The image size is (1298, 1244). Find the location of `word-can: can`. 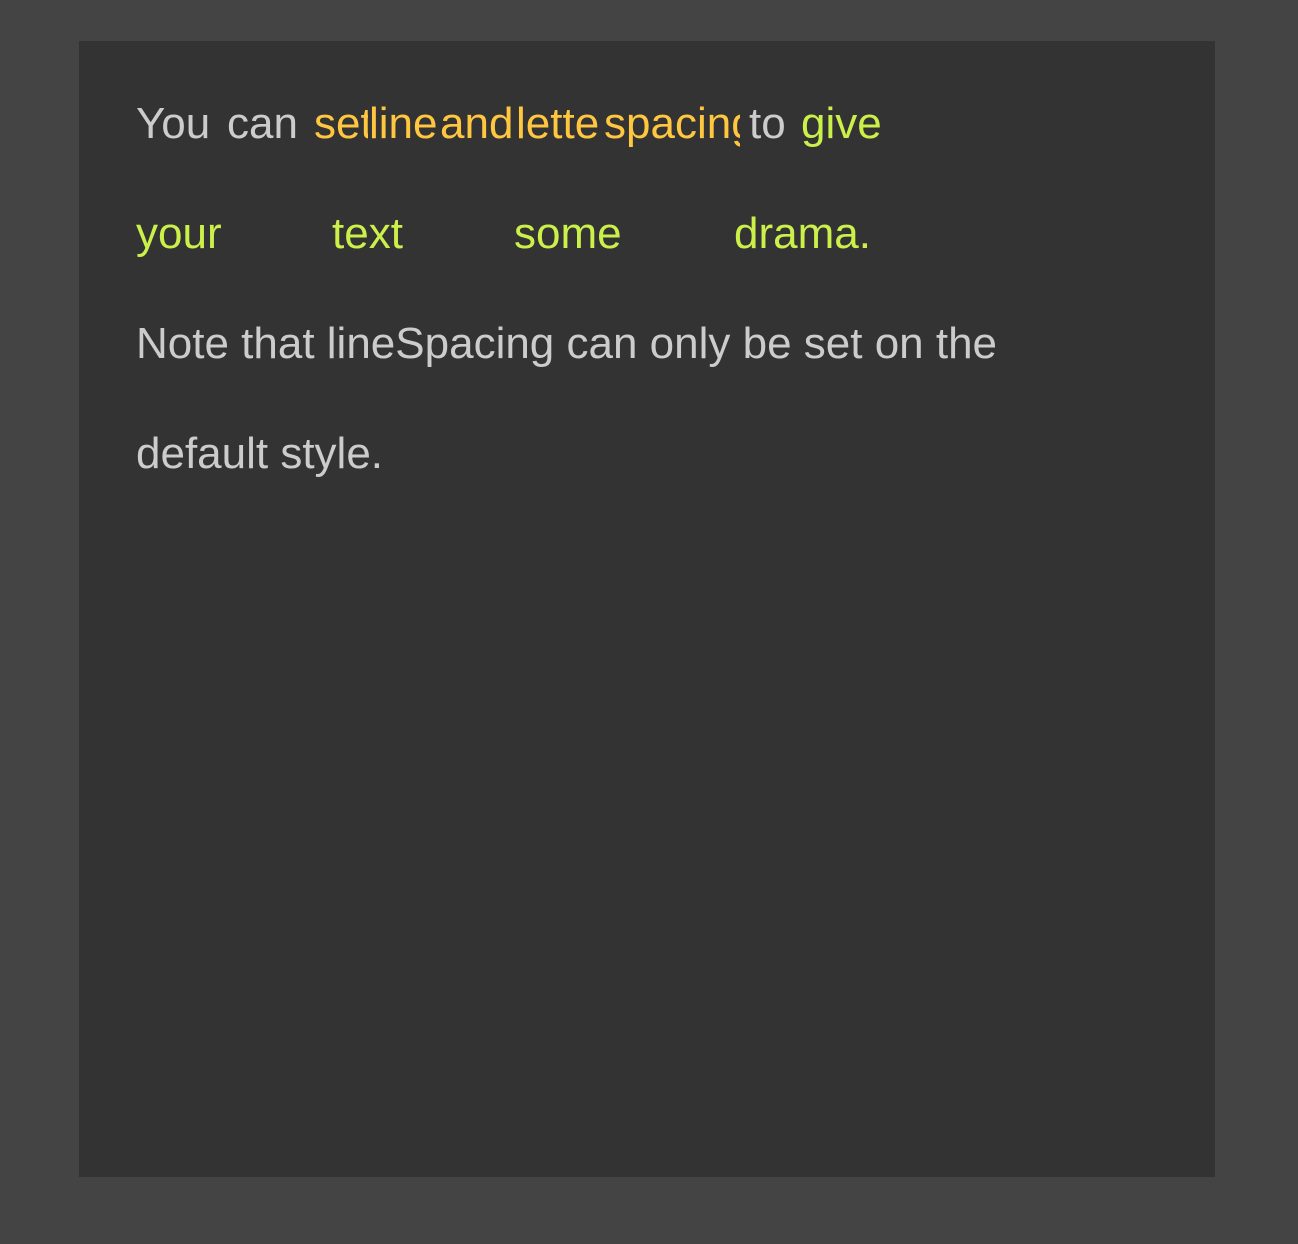

word-can: can is located at coordinates (262, 123).